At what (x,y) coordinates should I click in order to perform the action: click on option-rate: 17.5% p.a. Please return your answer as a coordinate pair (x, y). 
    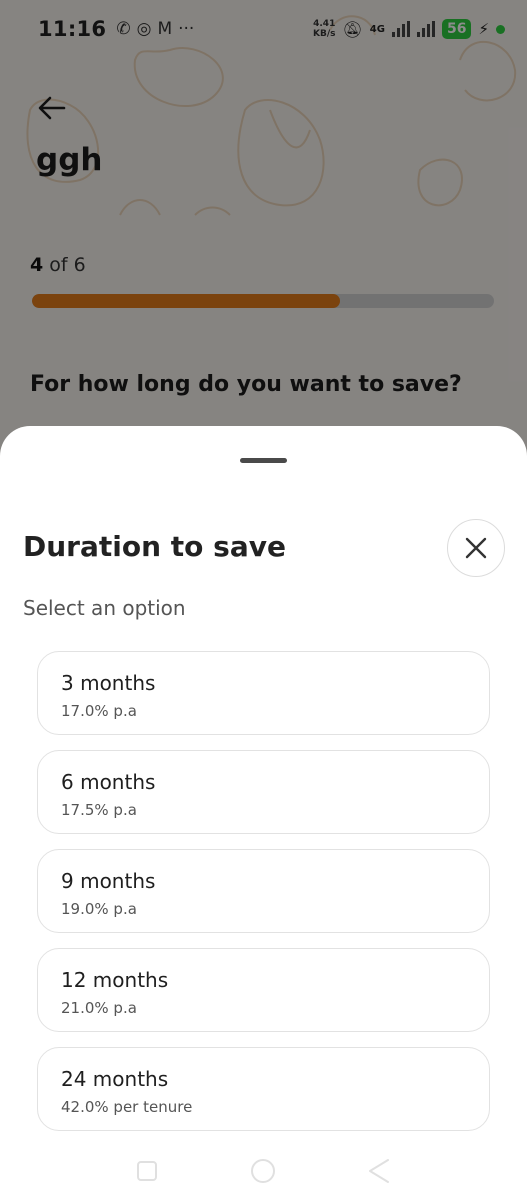
    Looking at the image, I should click on (99, 810).